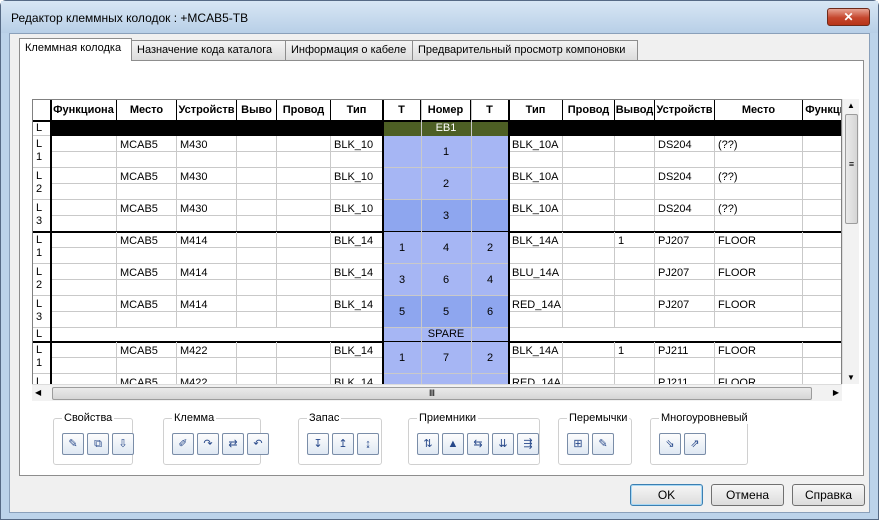 This screenshot has width=879, height=520. I want to click on toolbar-icon-button: ⇶, so click(528, 444).